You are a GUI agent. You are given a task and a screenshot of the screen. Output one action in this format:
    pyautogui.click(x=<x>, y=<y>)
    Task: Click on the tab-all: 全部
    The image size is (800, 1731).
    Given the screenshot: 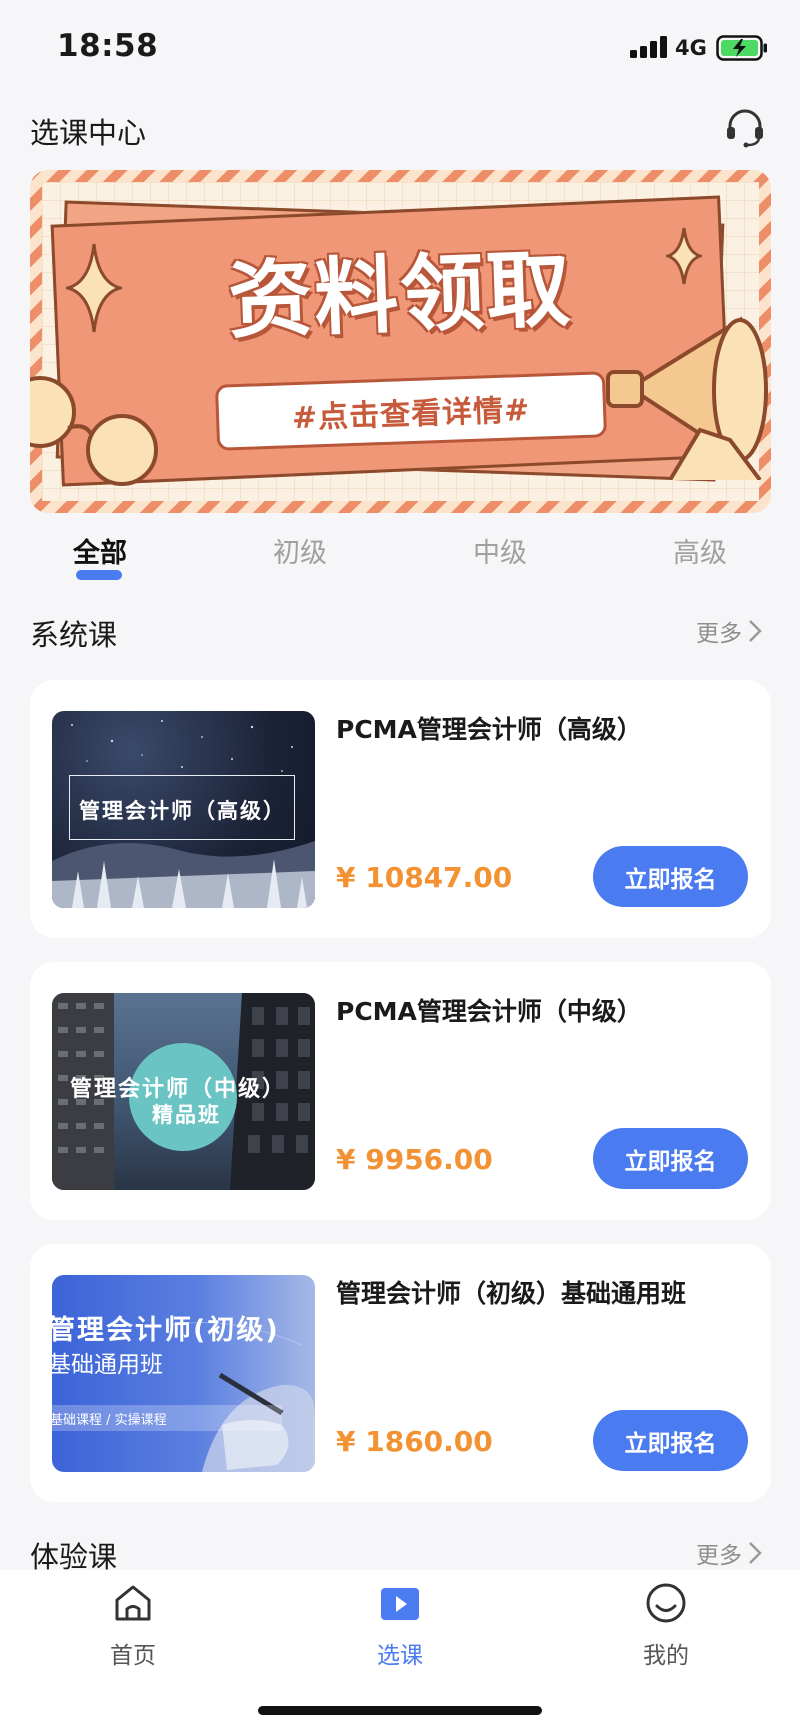 What is the action you would take?
    pyautogui.click(x=100, y=550)
    